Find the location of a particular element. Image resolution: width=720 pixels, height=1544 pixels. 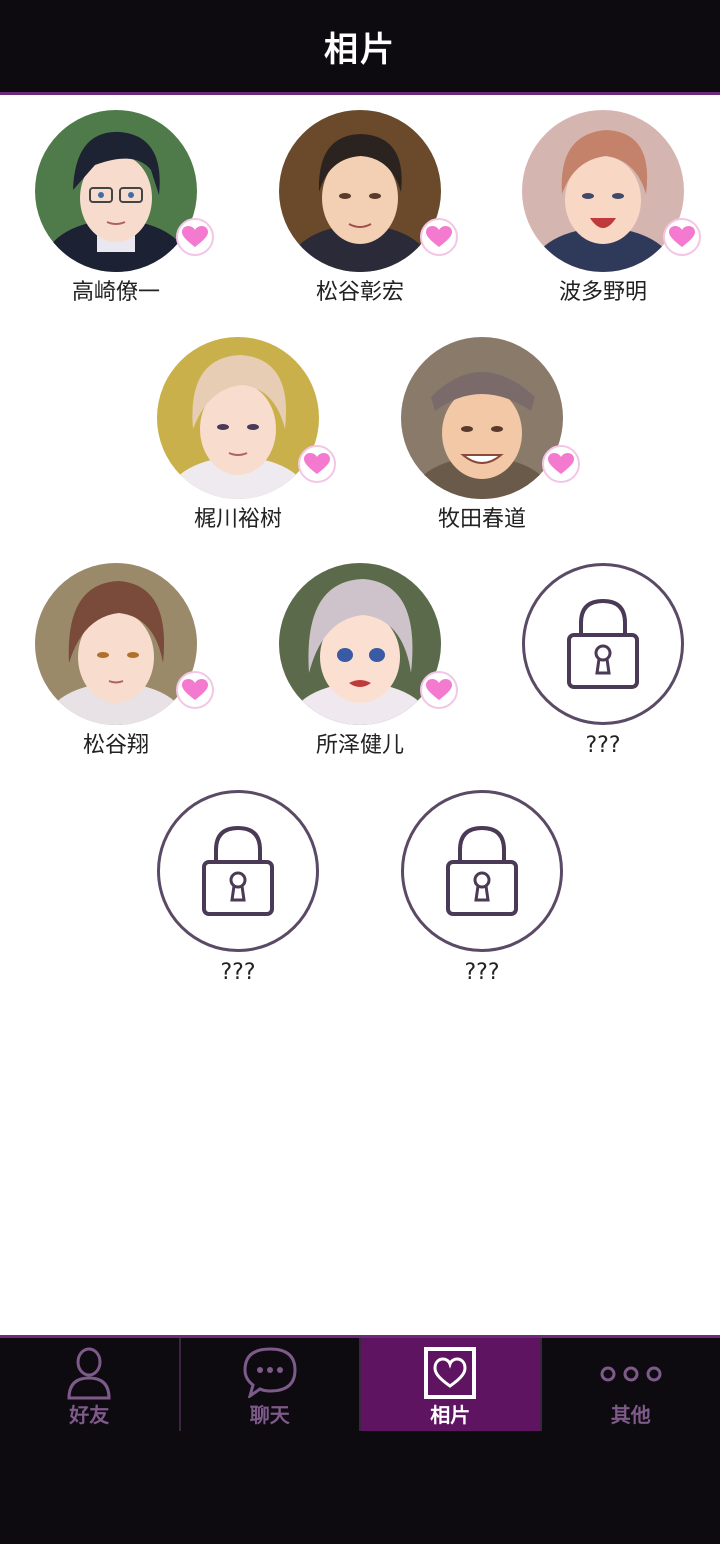

tab-friends: 好友 is located at coordinates (90, 1386).